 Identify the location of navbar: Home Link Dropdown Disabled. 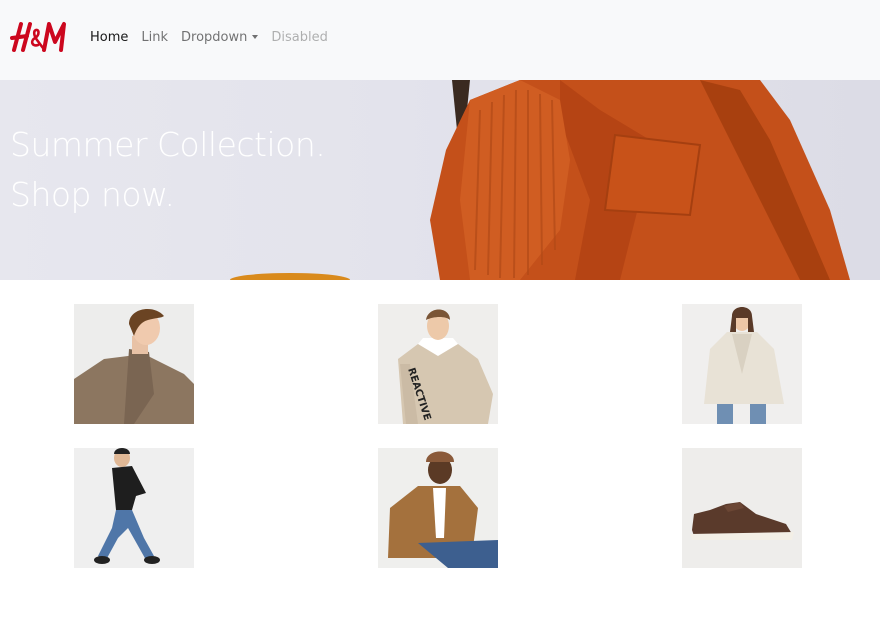
(440, 40).